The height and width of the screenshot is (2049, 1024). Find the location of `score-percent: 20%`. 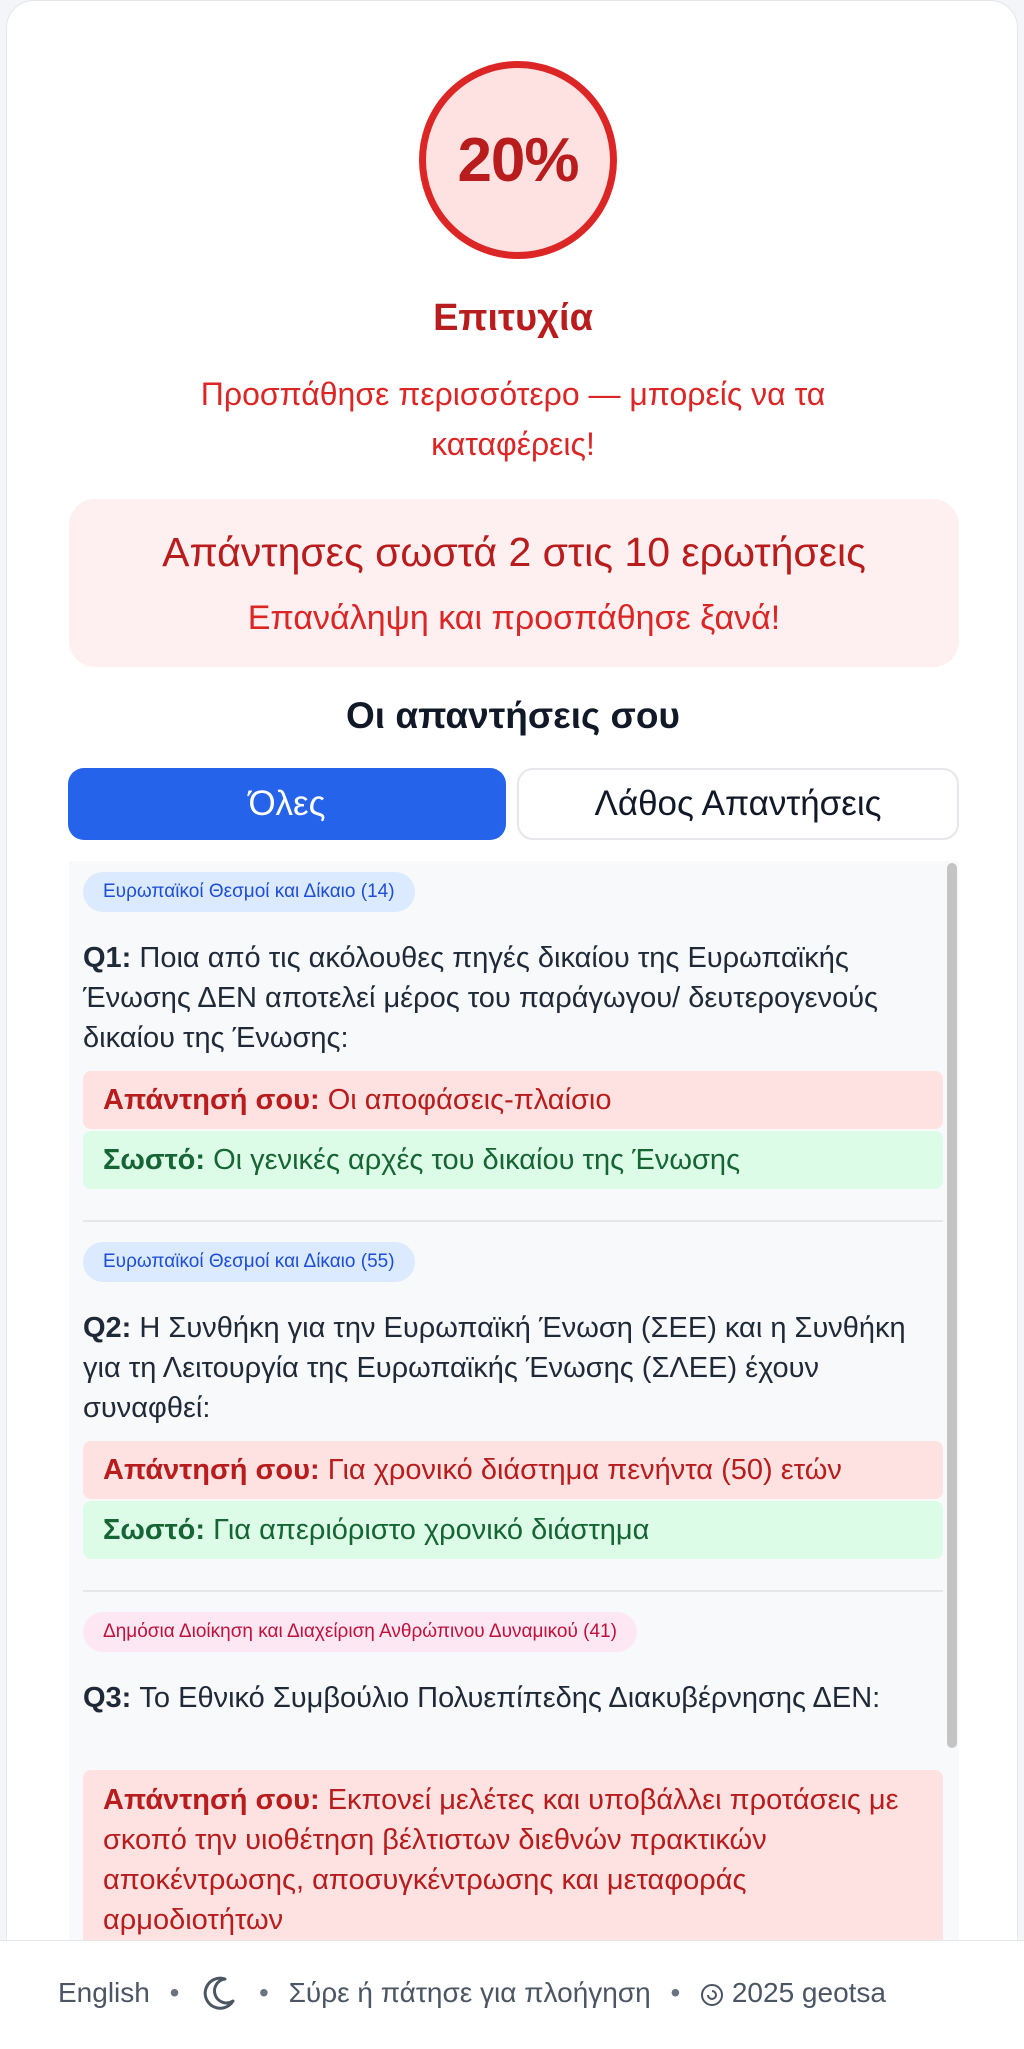

score-percent: 20% is located at coordinates (518, 160).